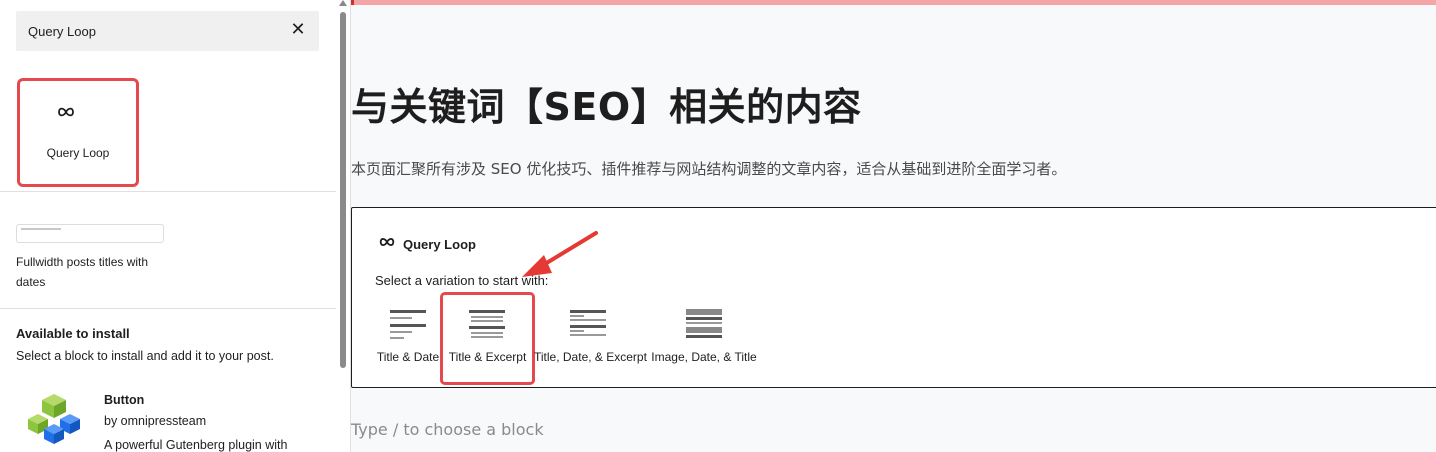  What do you see at coordinates (606, 103) in the screenshot?
I see `page-title: 与关键词【SEO】相关的内容` at bounding box center [606, 103].